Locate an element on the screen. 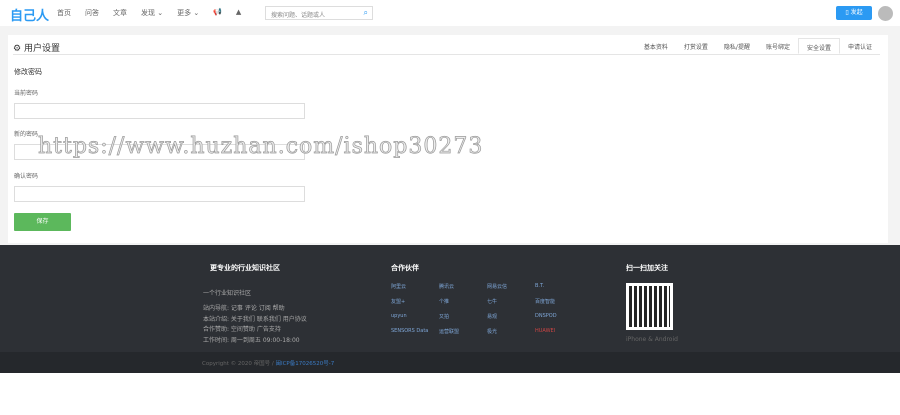 The width and height of the screenshot is (900, 415). nav-discover: 发现 ⌄ is located at coordinates (152, 13).